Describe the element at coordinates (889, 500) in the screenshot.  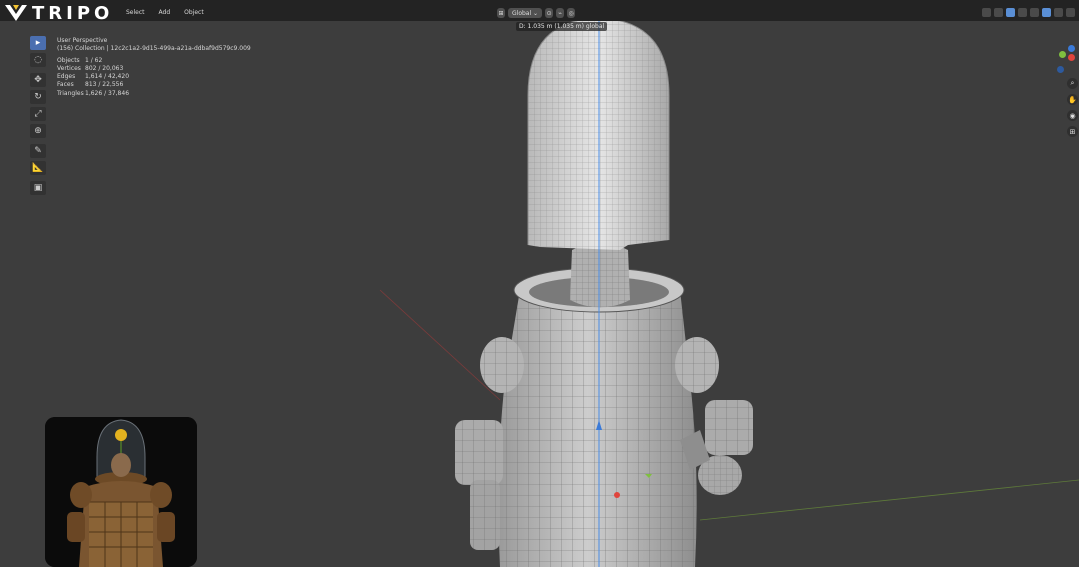
I see `y-axis-line` at that location.